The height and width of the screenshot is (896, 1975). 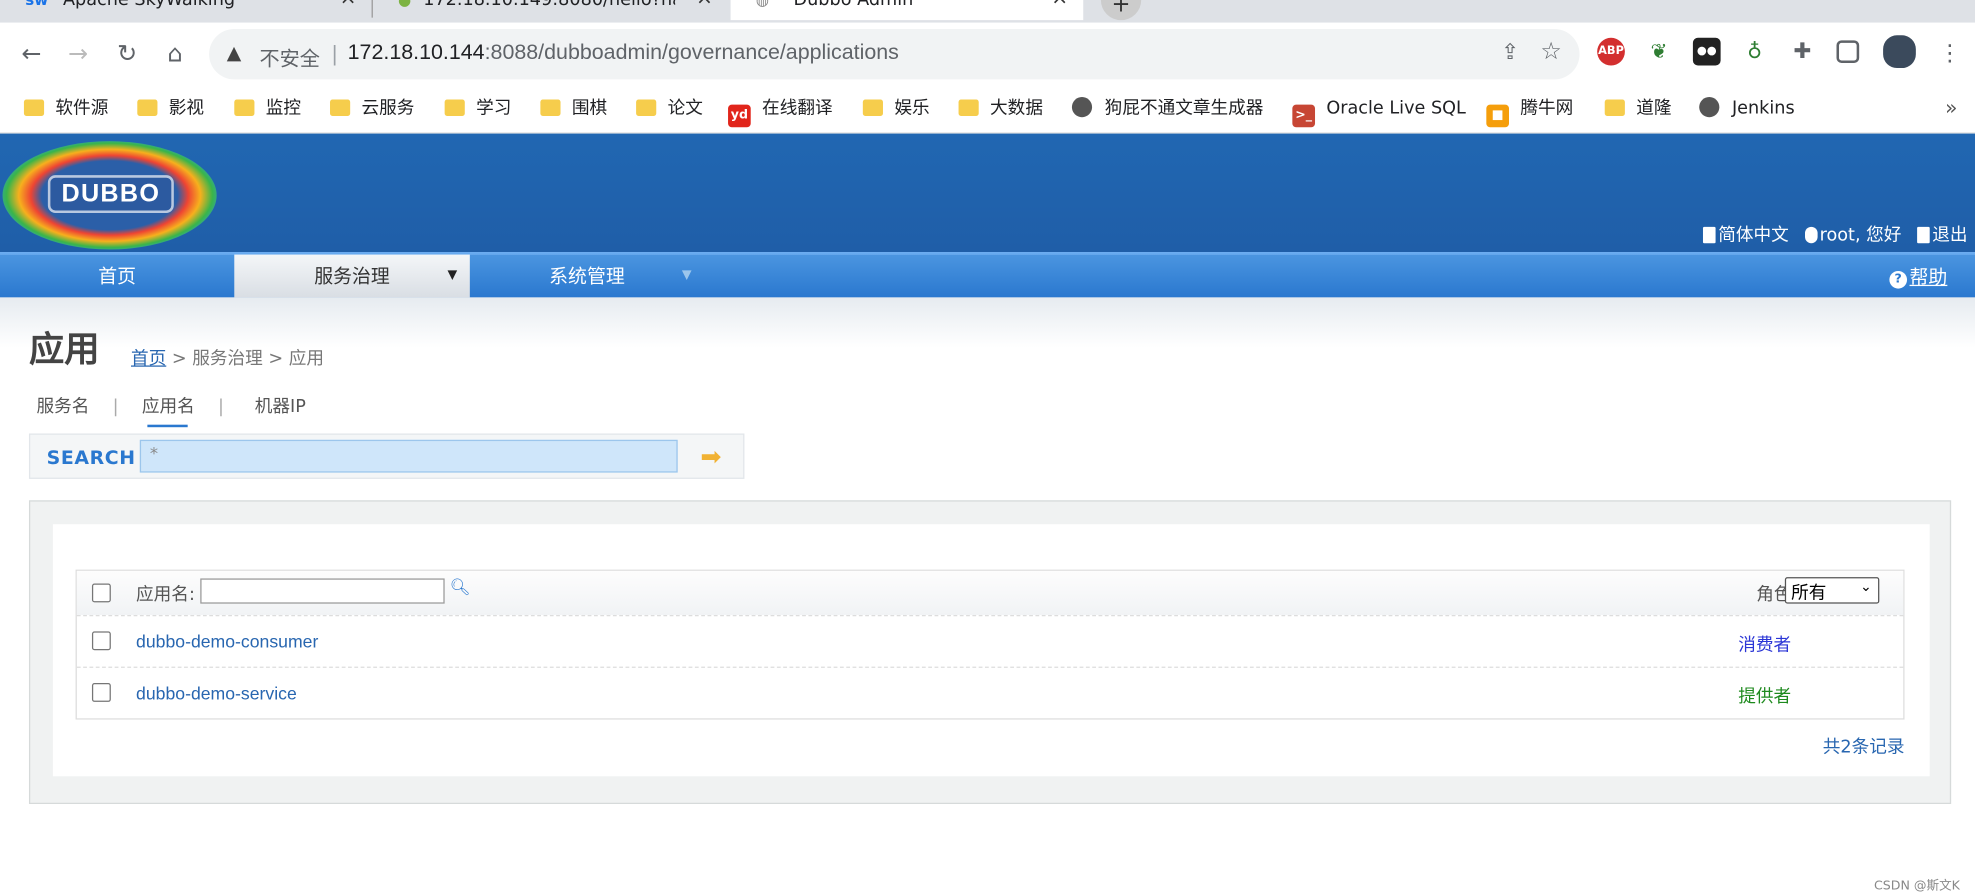 What do you see at coordinates (1550, 52) in the screenshot?
I see `bookmark-star-icon: ☆` at bounding box center [1550, 52].